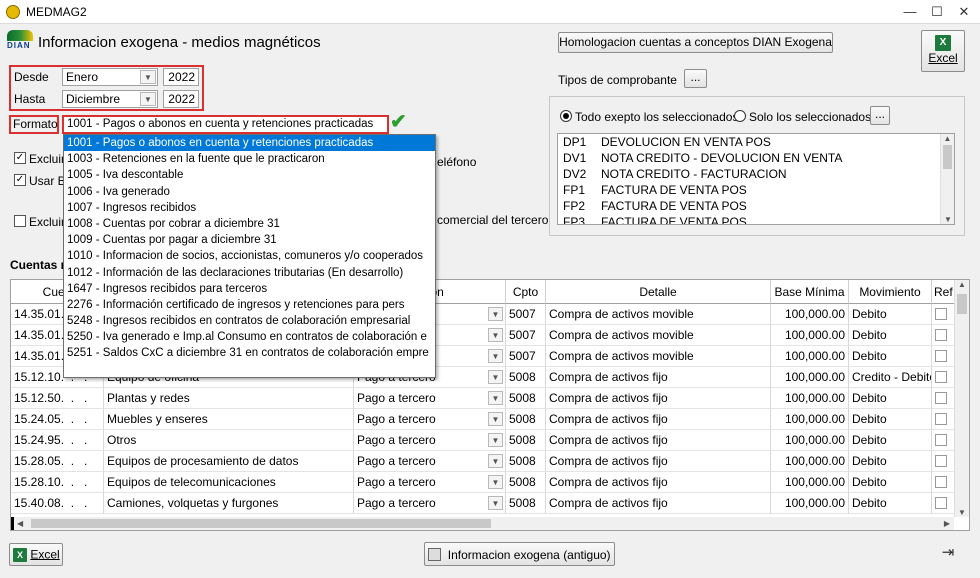 The height and width of the screenshot is (578, 980). I want to click on tipos-list-item: DP1 DEVOLUCION EN VENTA POS, so click(756, 142).